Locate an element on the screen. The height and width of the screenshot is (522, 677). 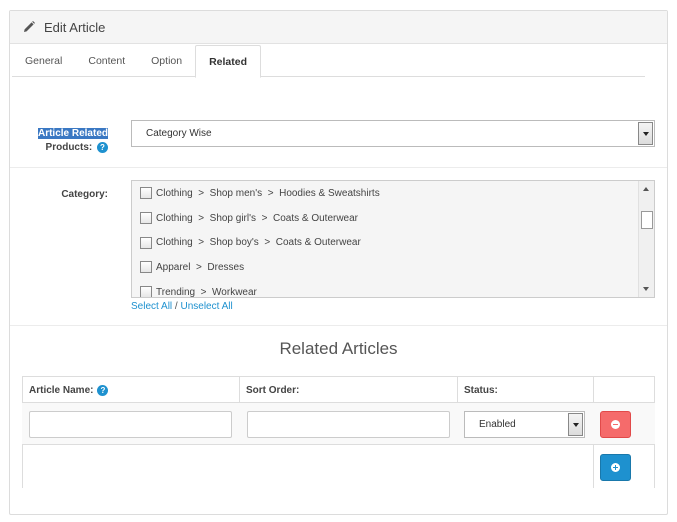
remove-row-button is located at coordinates (615, 424).